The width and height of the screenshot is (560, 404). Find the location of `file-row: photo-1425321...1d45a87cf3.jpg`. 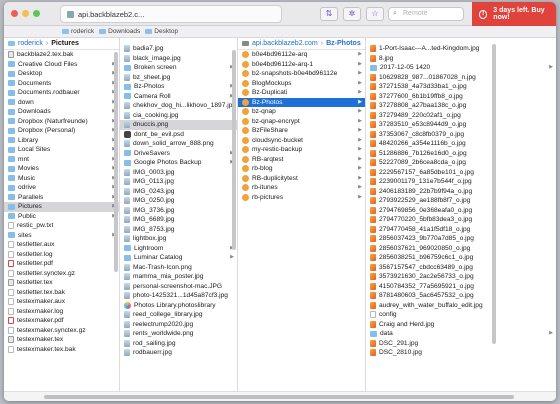

file-row: photo-1425321...1d45a87cf3.jpg is located at coordinates (178, 296).